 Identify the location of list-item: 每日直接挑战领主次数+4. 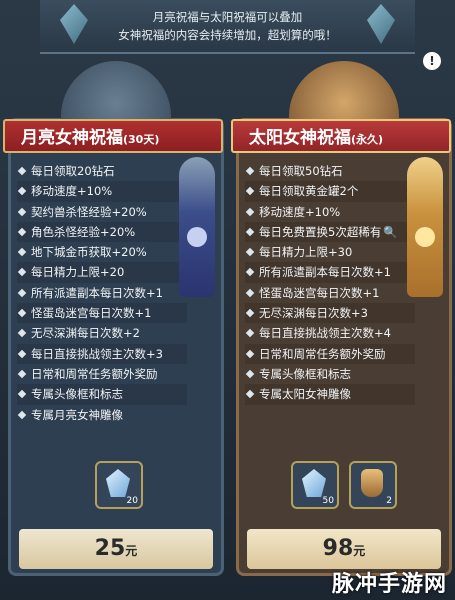
(330, 333).